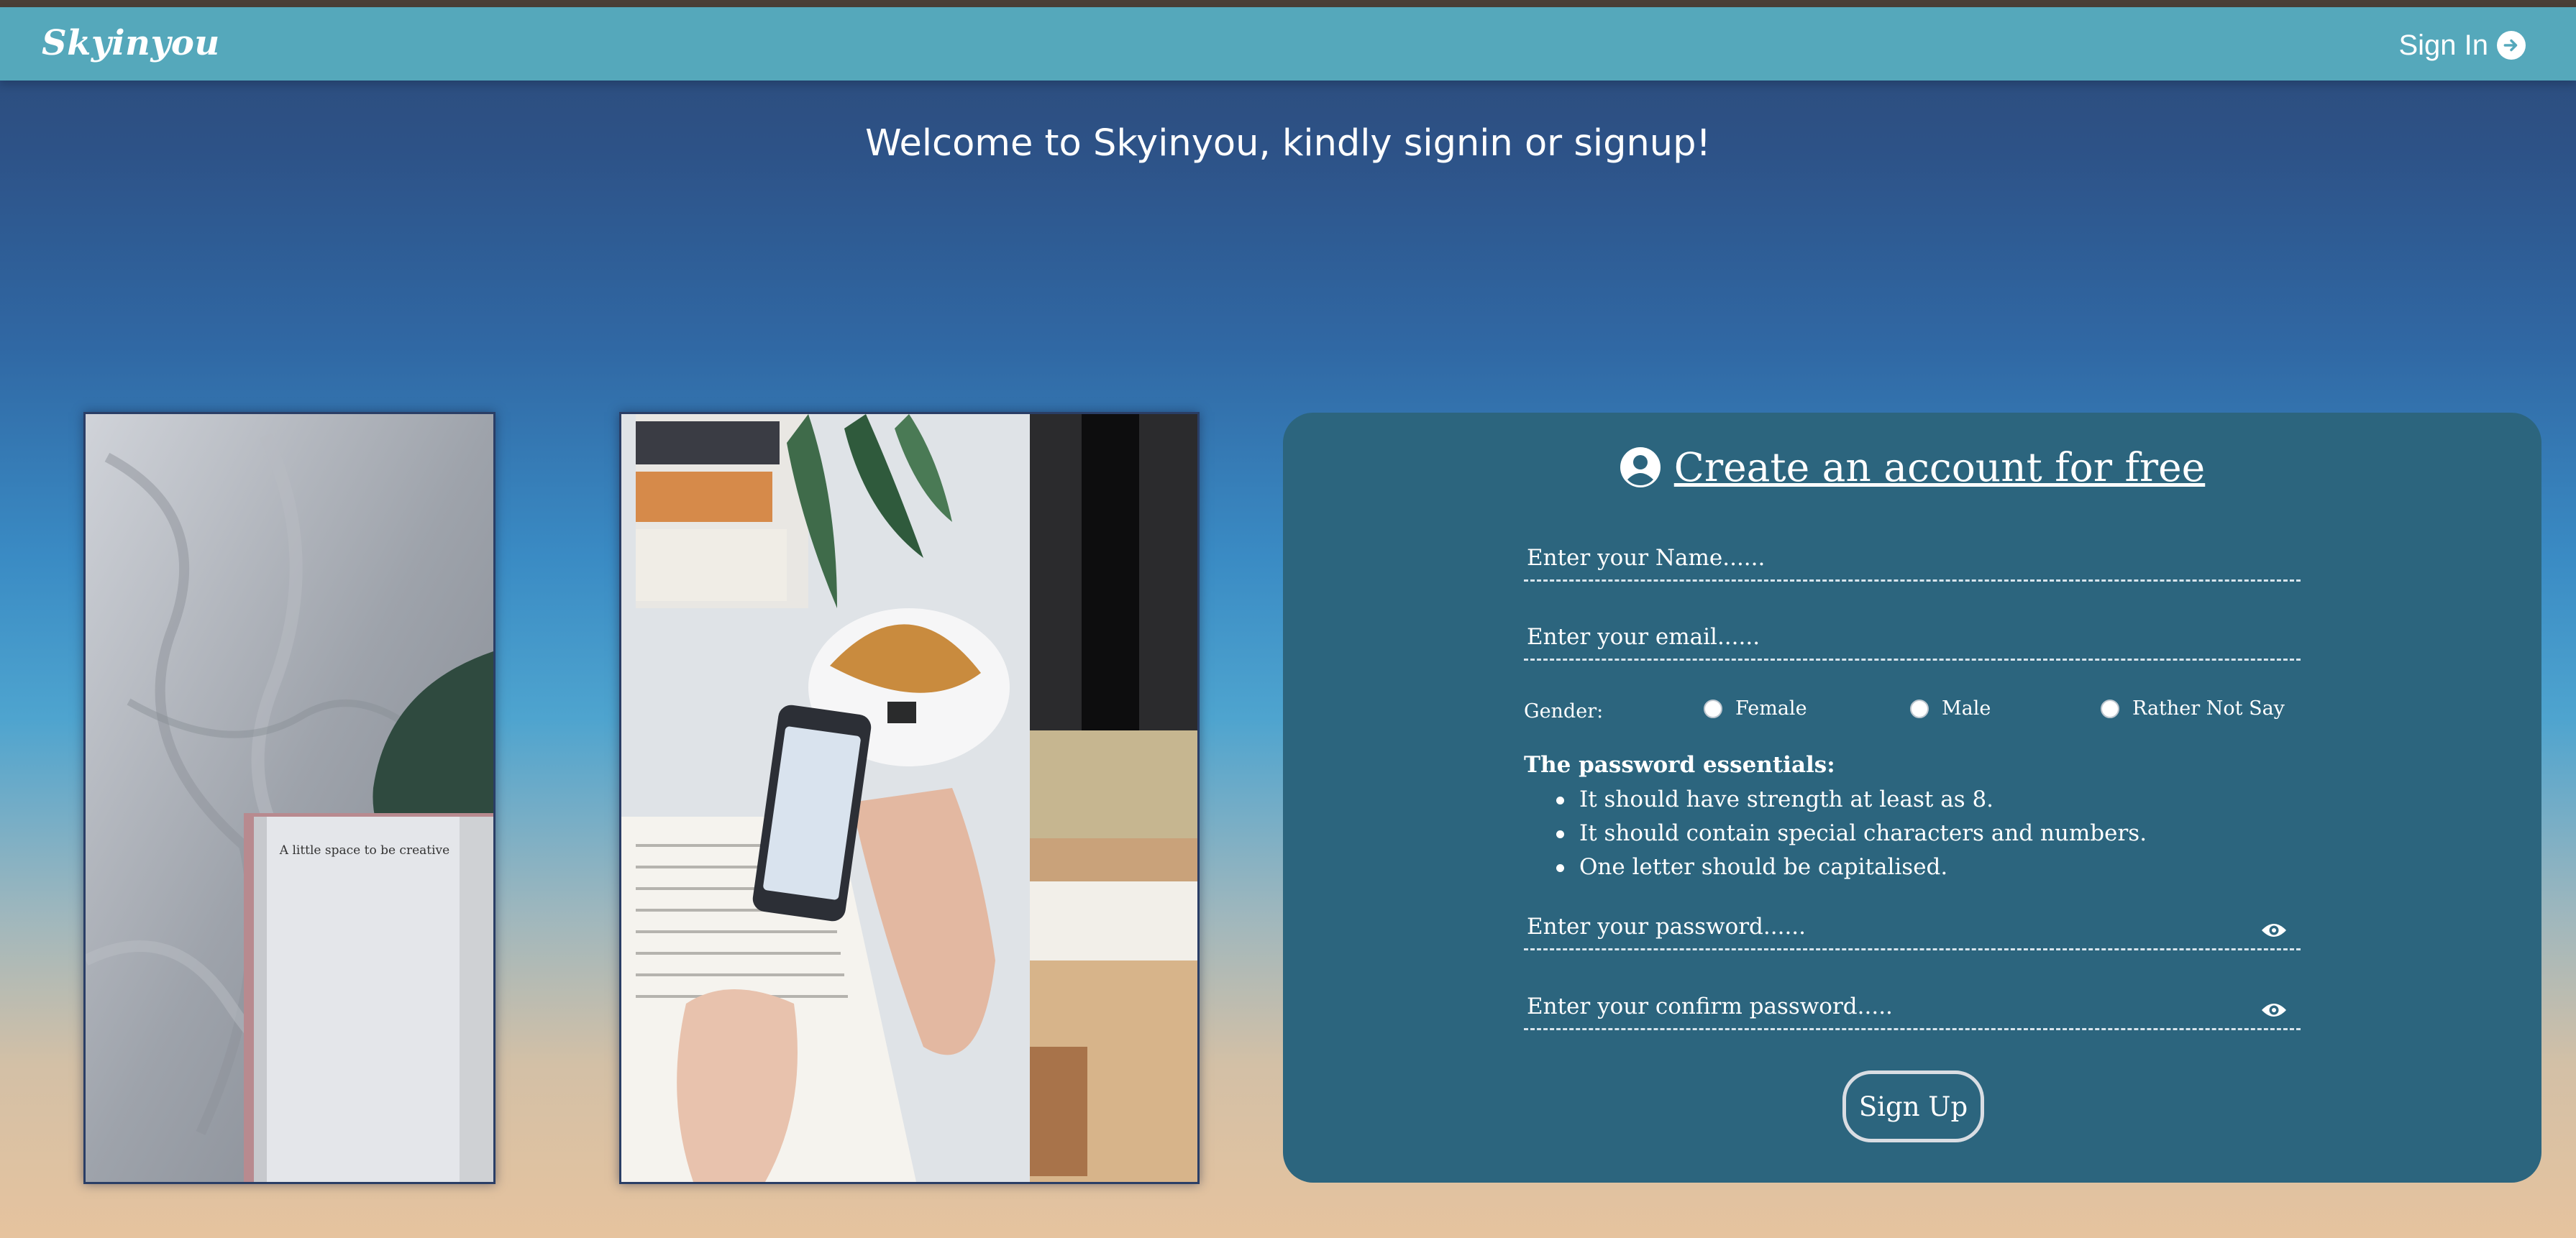 The height and width of the screenshot is (1238, 2576). I want to click on password-field, so click(1912, 927).